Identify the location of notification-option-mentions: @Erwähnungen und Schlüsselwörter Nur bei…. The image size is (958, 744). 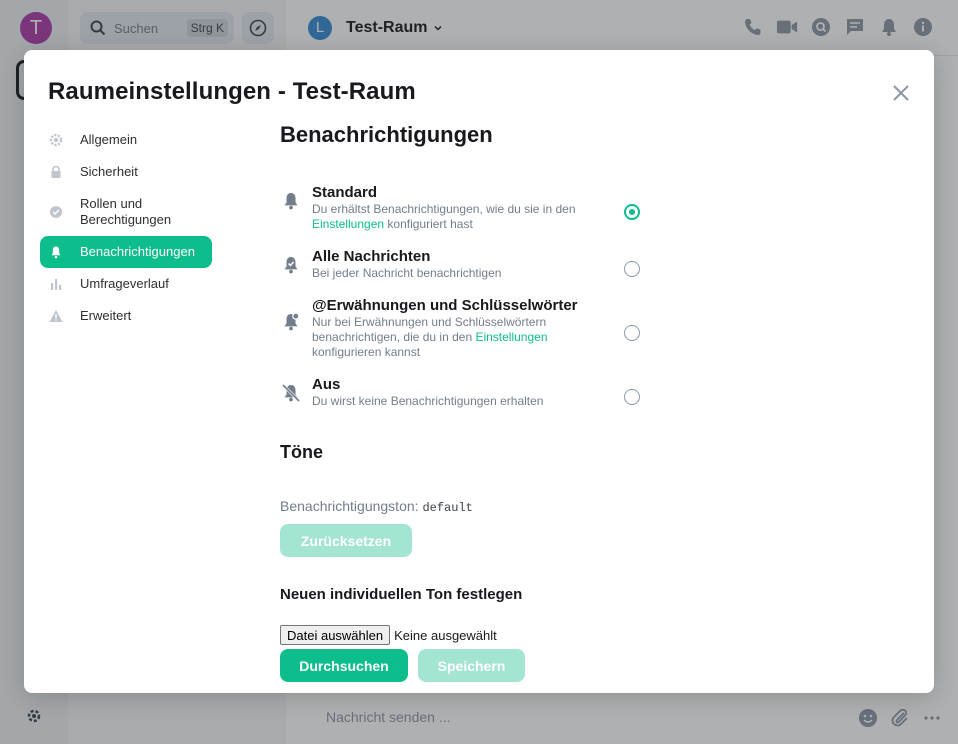
(462, 328).